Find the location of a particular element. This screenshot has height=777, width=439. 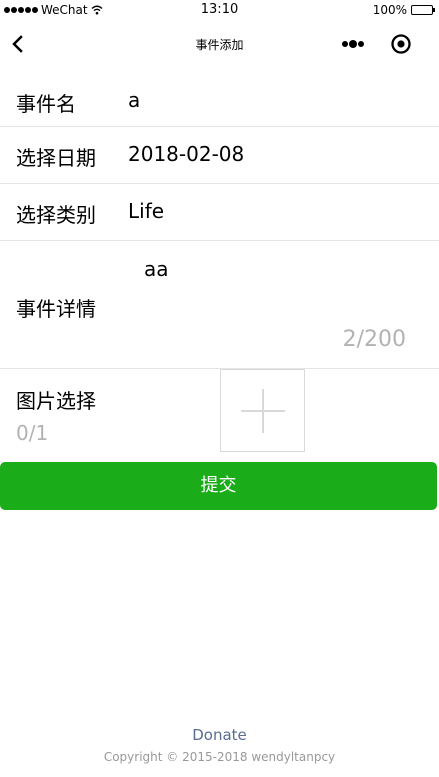

plus-icon-vertical is located at coordinates (263, 411).